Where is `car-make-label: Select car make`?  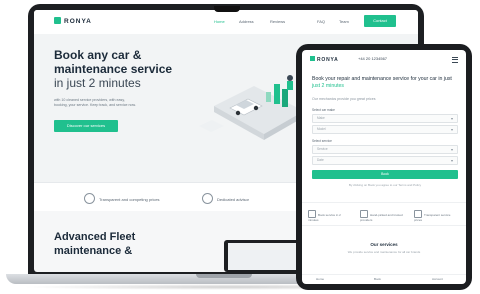 car-make-label: Select car make is located at coordinates (323, 110).